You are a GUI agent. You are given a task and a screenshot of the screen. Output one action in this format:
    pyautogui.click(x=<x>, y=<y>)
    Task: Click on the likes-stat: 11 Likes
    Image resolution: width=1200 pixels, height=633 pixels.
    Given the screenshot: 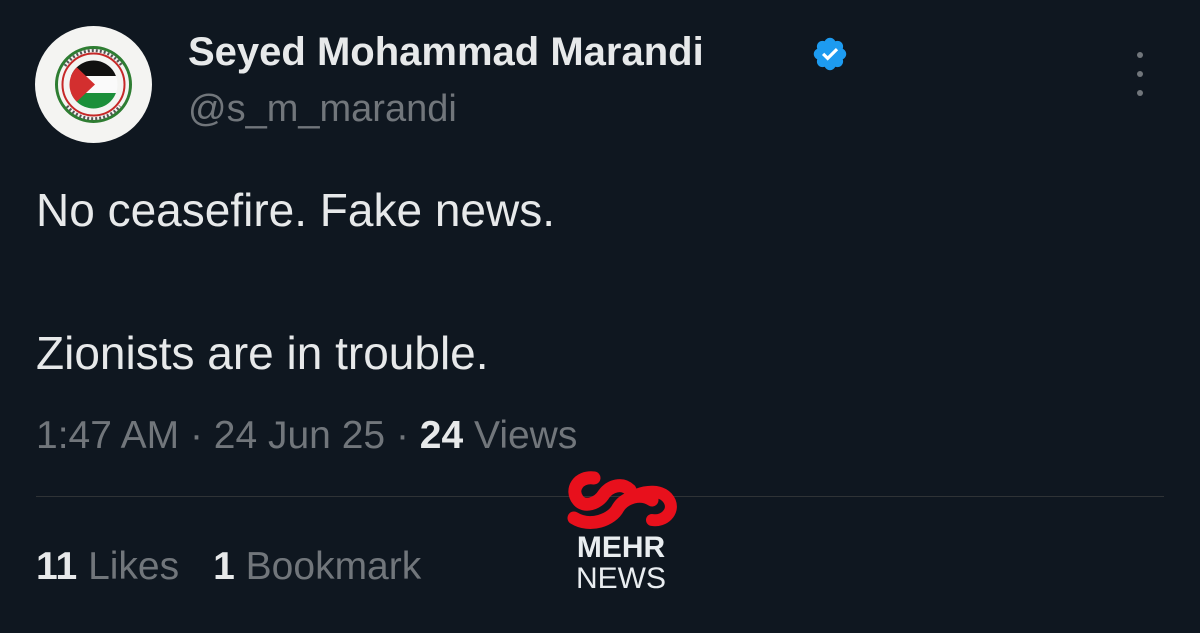 What is the action you would take?
    pyautogui.click(x=107, y=566)
    